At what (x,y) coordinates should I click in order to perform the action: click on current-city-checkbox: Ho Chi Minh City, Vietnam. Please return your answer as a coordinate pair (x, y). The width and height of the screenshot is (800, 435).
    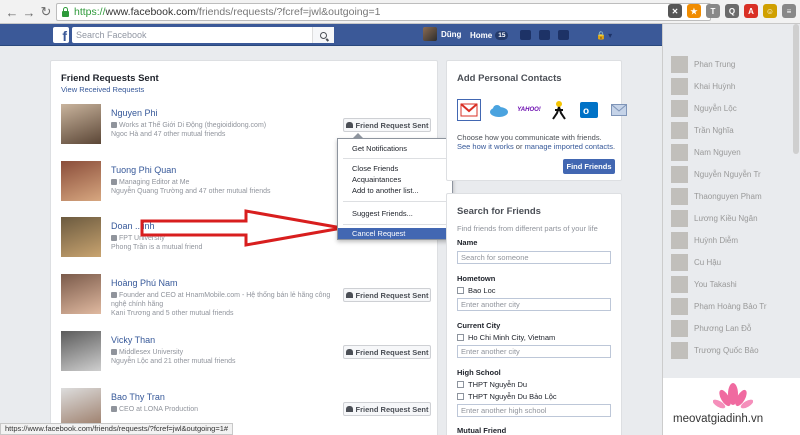
    Looking at the image, I should click on (506, 337).